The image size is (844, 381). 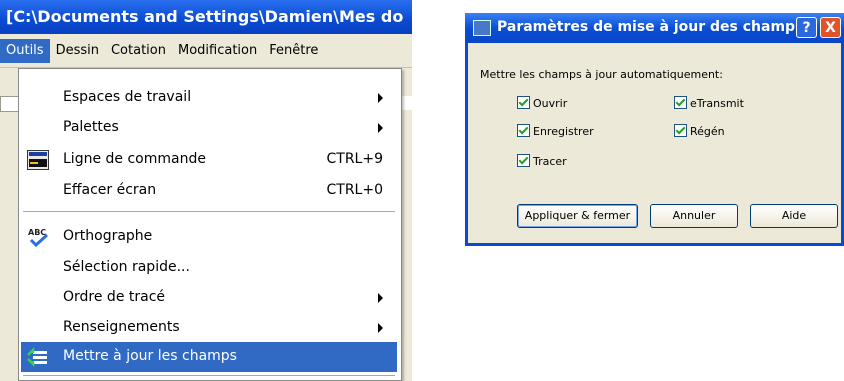 What do you see at coordinates (77, 51) in the screenshot?
I see `menu-dessin: Dessin` at bounding box center [77, 51].